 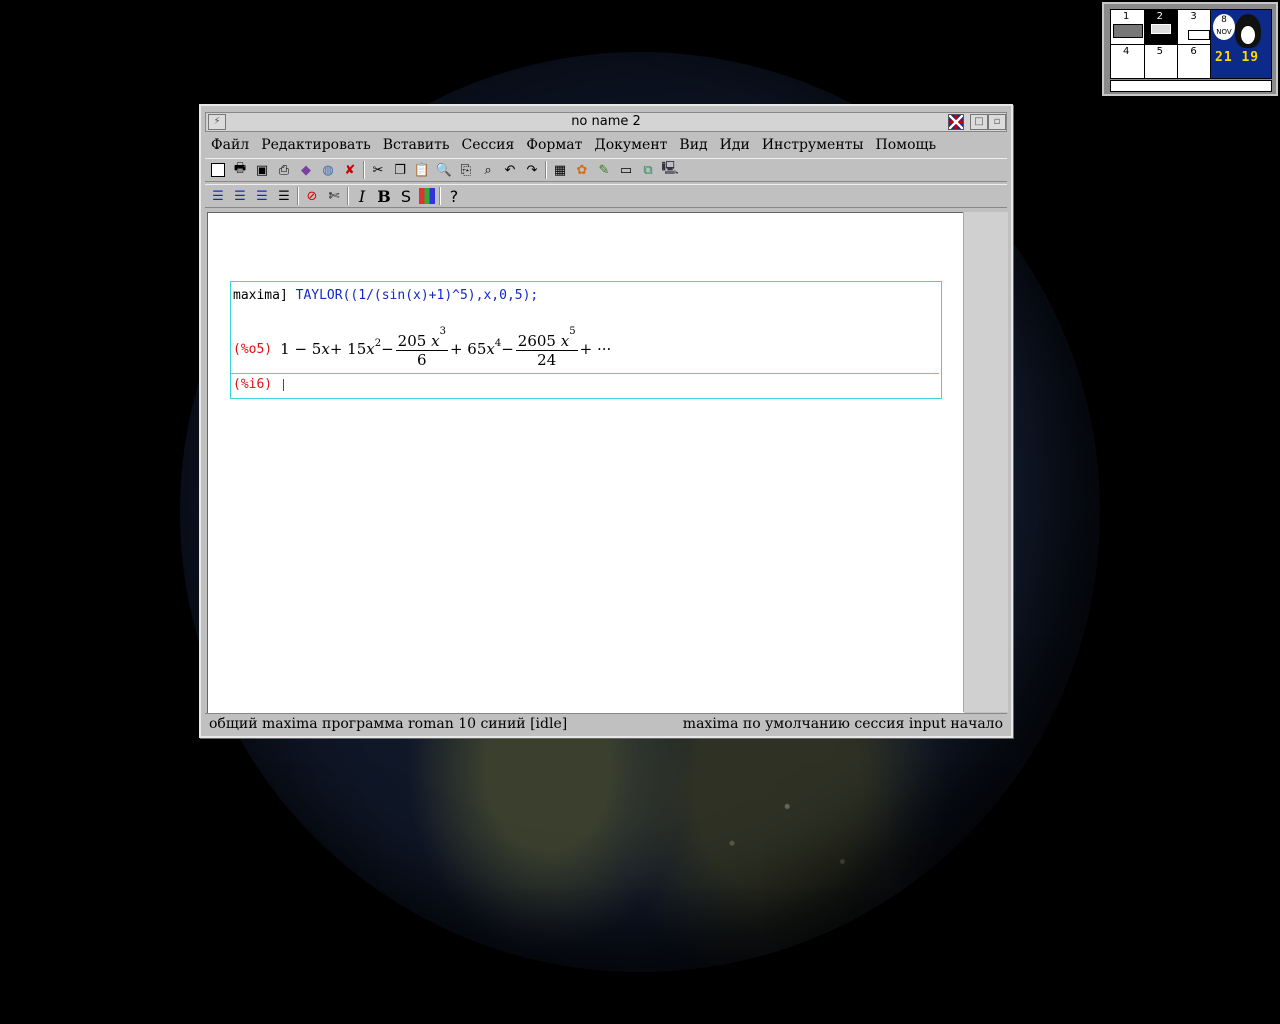 What do you see at coordinates (454, 196) in the screenshot?
I see `help-icon: ?` at bounding box center [454, 196].